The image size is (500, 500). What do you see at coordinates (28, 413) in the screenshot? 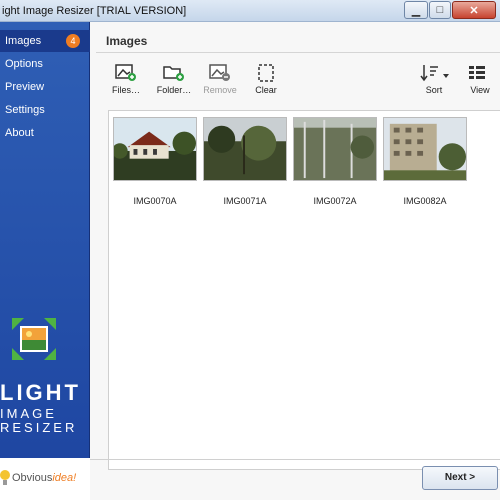
I see `logo-text-line2: IMAGE` at bounding box center [28, 413].